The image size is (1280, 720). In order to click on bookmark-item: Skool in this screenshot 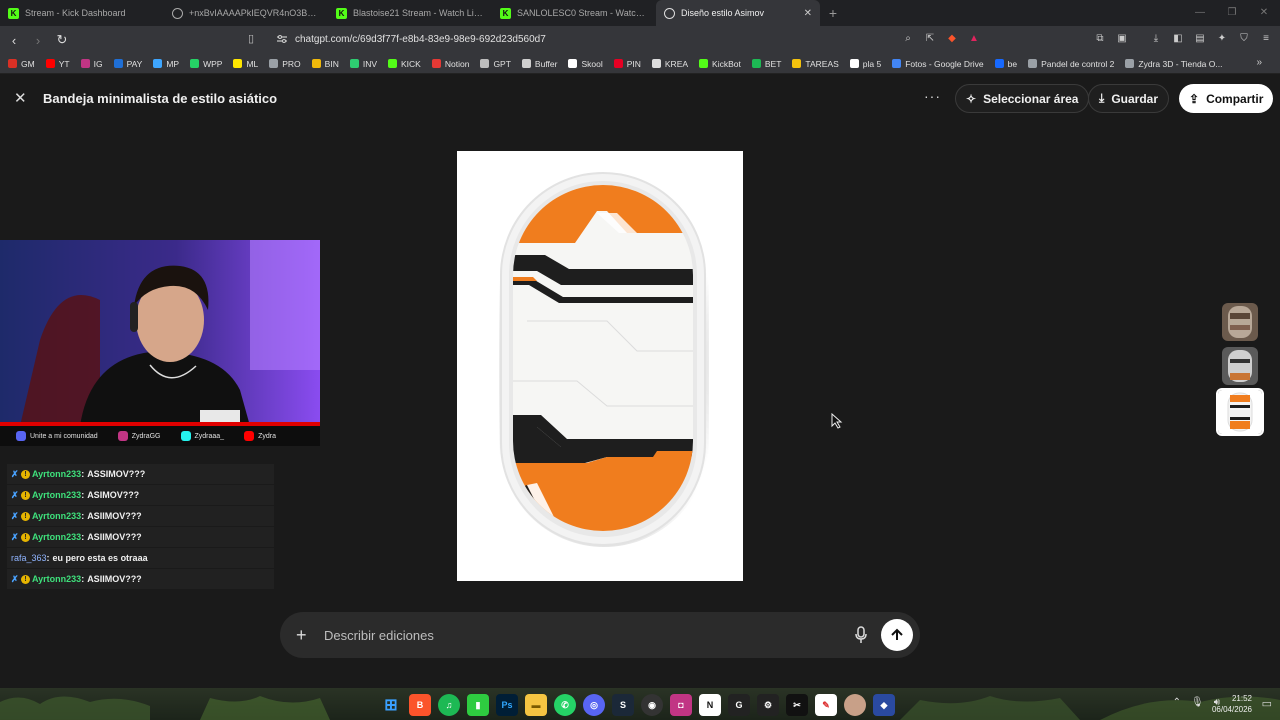, I will do `click(585, 64)`.